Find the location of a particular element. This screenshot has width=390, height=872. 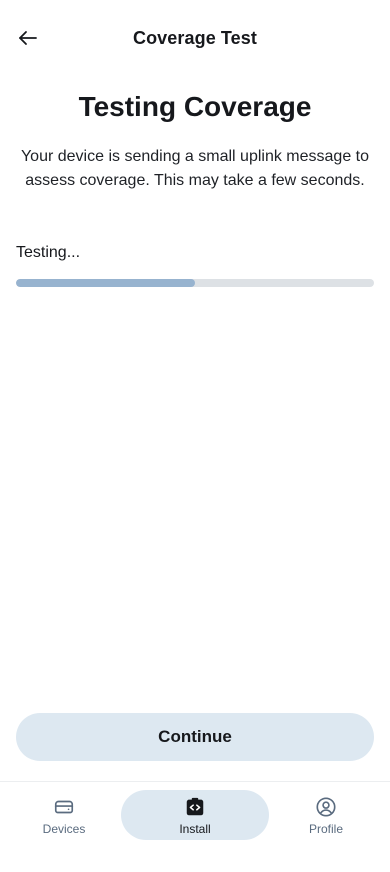

nav-label-devices: Devices is located at coordinates (64, 828).